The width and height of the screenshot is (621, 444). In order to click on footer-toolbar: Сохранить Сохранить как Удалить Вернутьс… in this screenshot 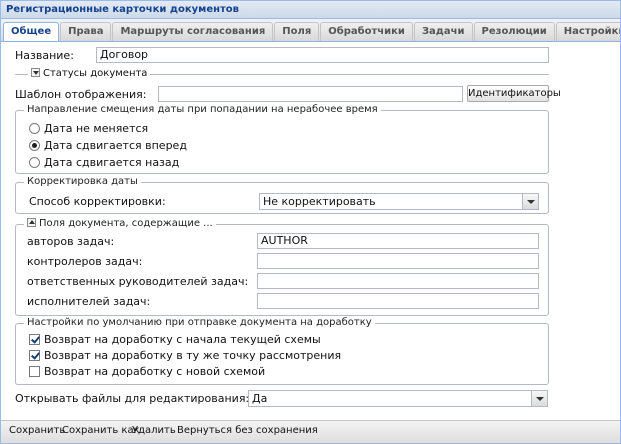, I will do `click(310, 431)`.